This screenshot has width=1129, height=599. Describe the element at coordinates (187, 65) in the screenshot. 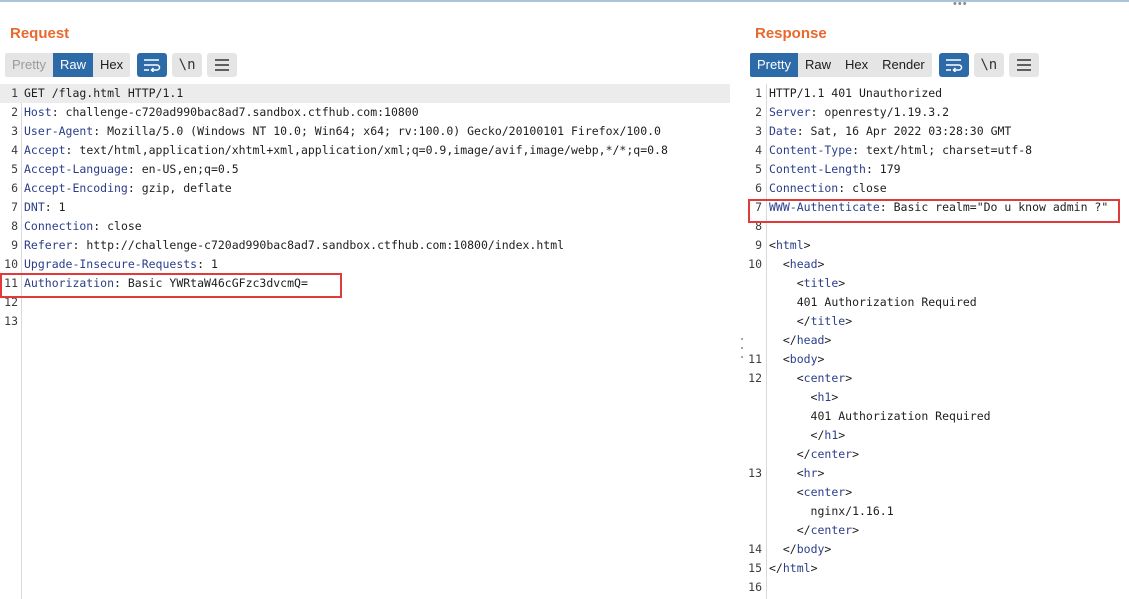

I see `request-newline-button: \n` at that location.